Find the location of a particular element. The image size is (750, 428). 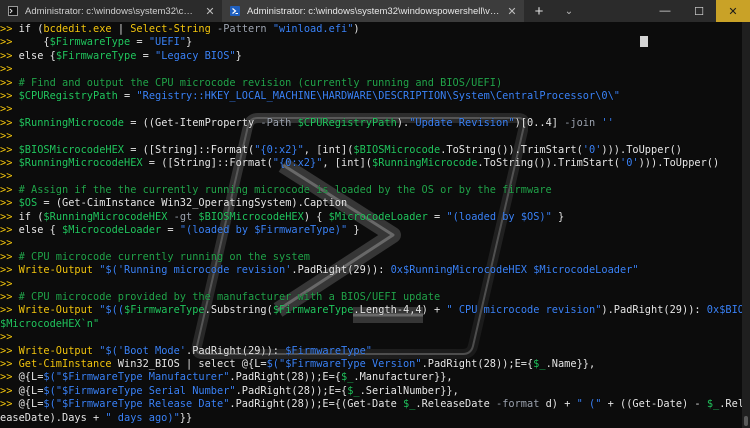

code-token: .Length-4,4) + is located at coordinates (400, 310).